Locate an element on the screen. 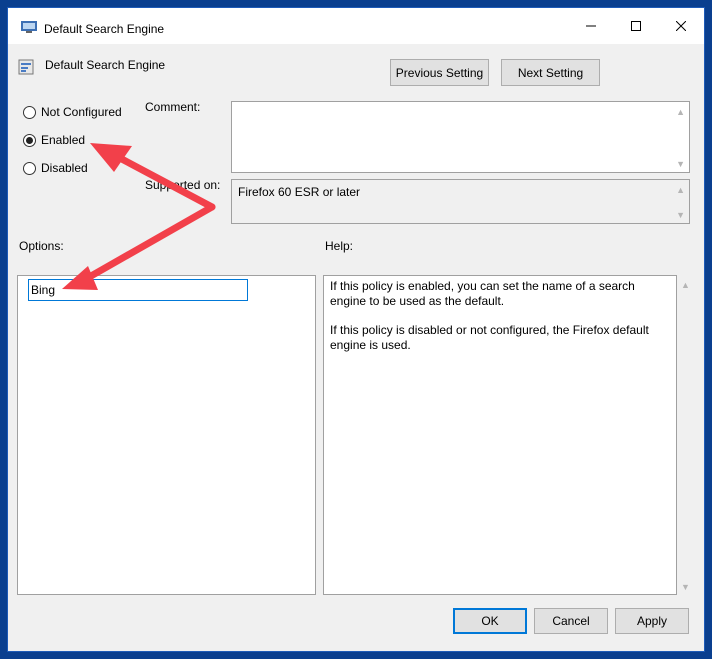  apply-button: Apply is located at coordinates (652, 621).